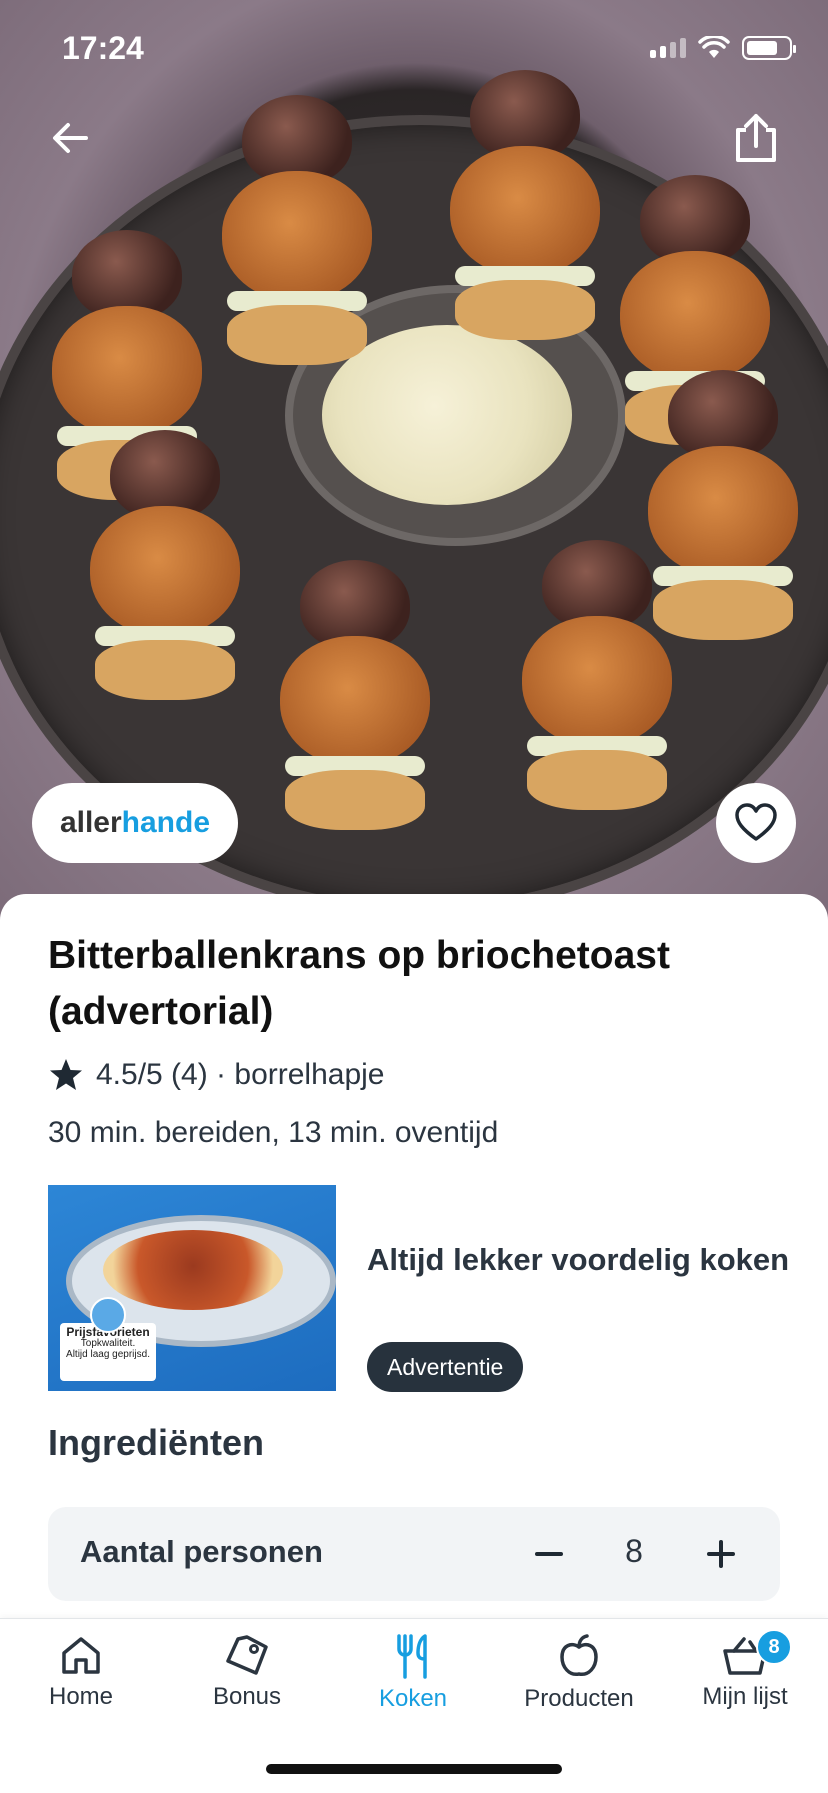 This screenshot has height=1793, width=828. What do you see at coordinates (108, 1343) in the screenshot?
I see `ad-image-label-line1: Topkwaliteit.` at bounding box center [108, 1343].